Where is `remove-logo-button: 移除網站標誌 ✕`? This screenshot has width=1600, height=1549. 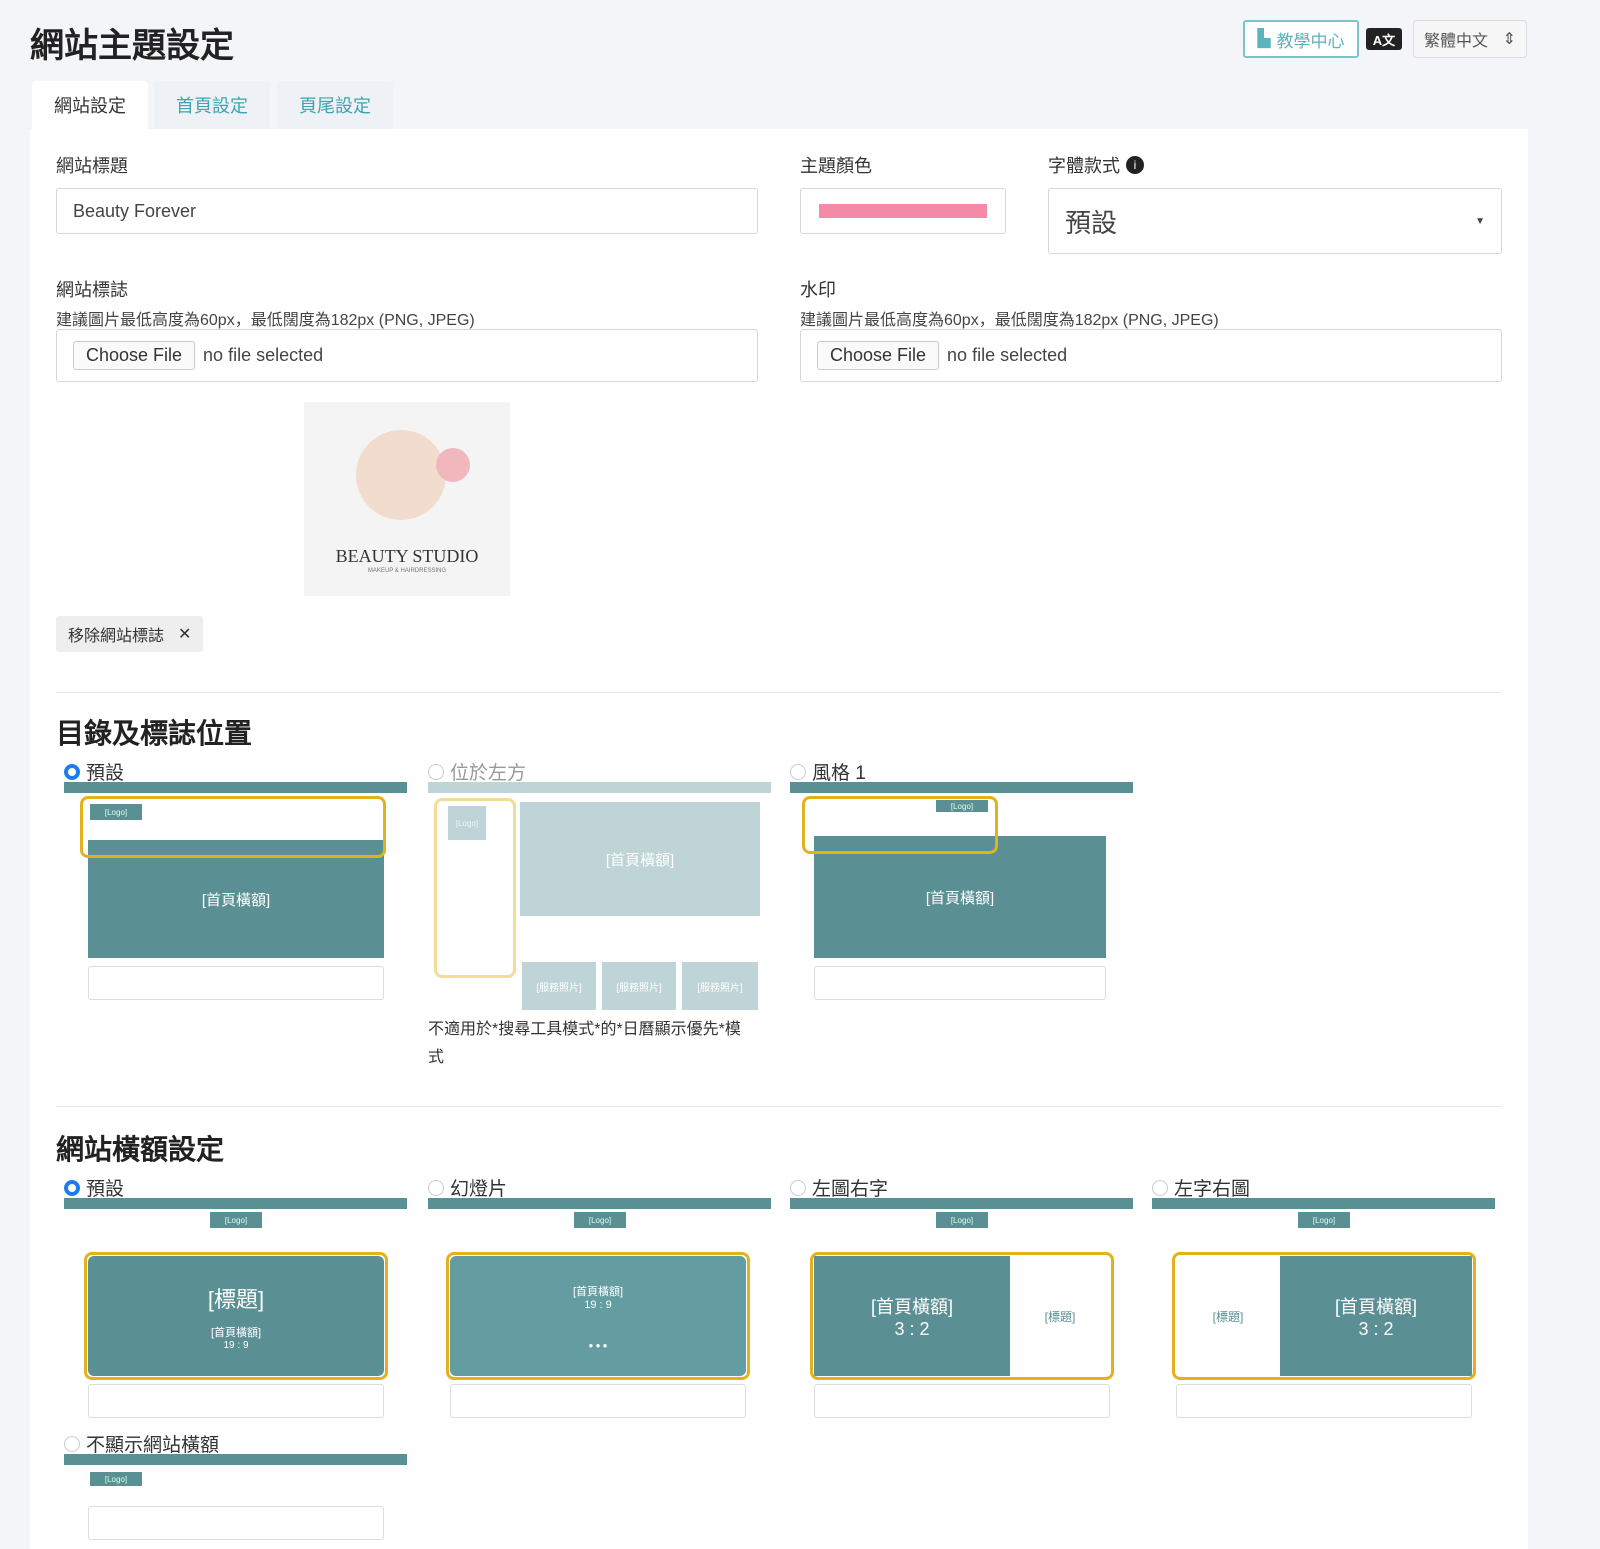
remove-logo-button: 移除網站標誌 ✕ is located at coordinates (130, 634).